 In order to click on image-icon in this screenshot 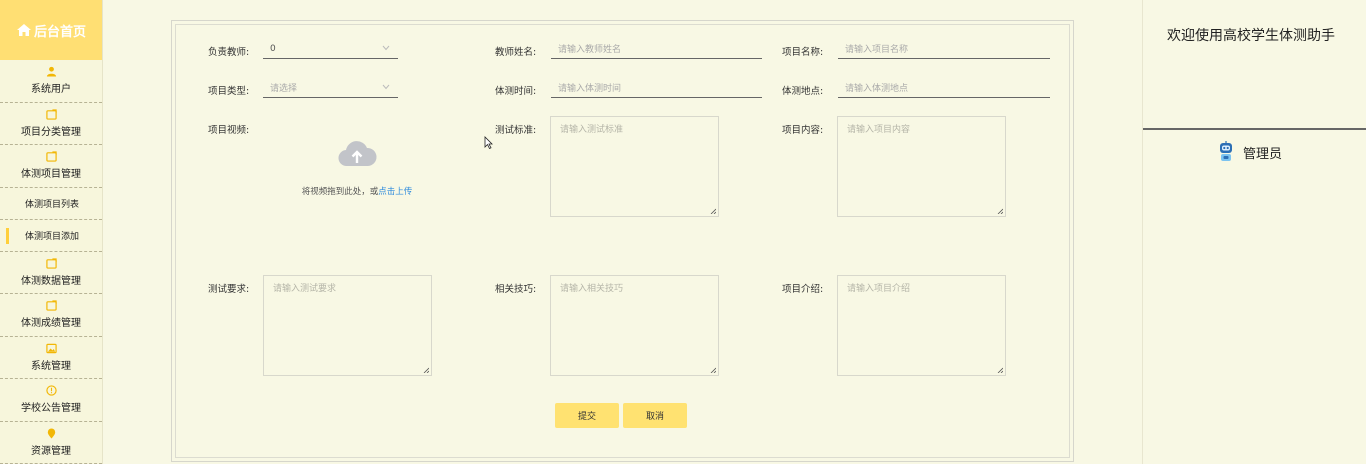, I will do `click(51, 348)`.